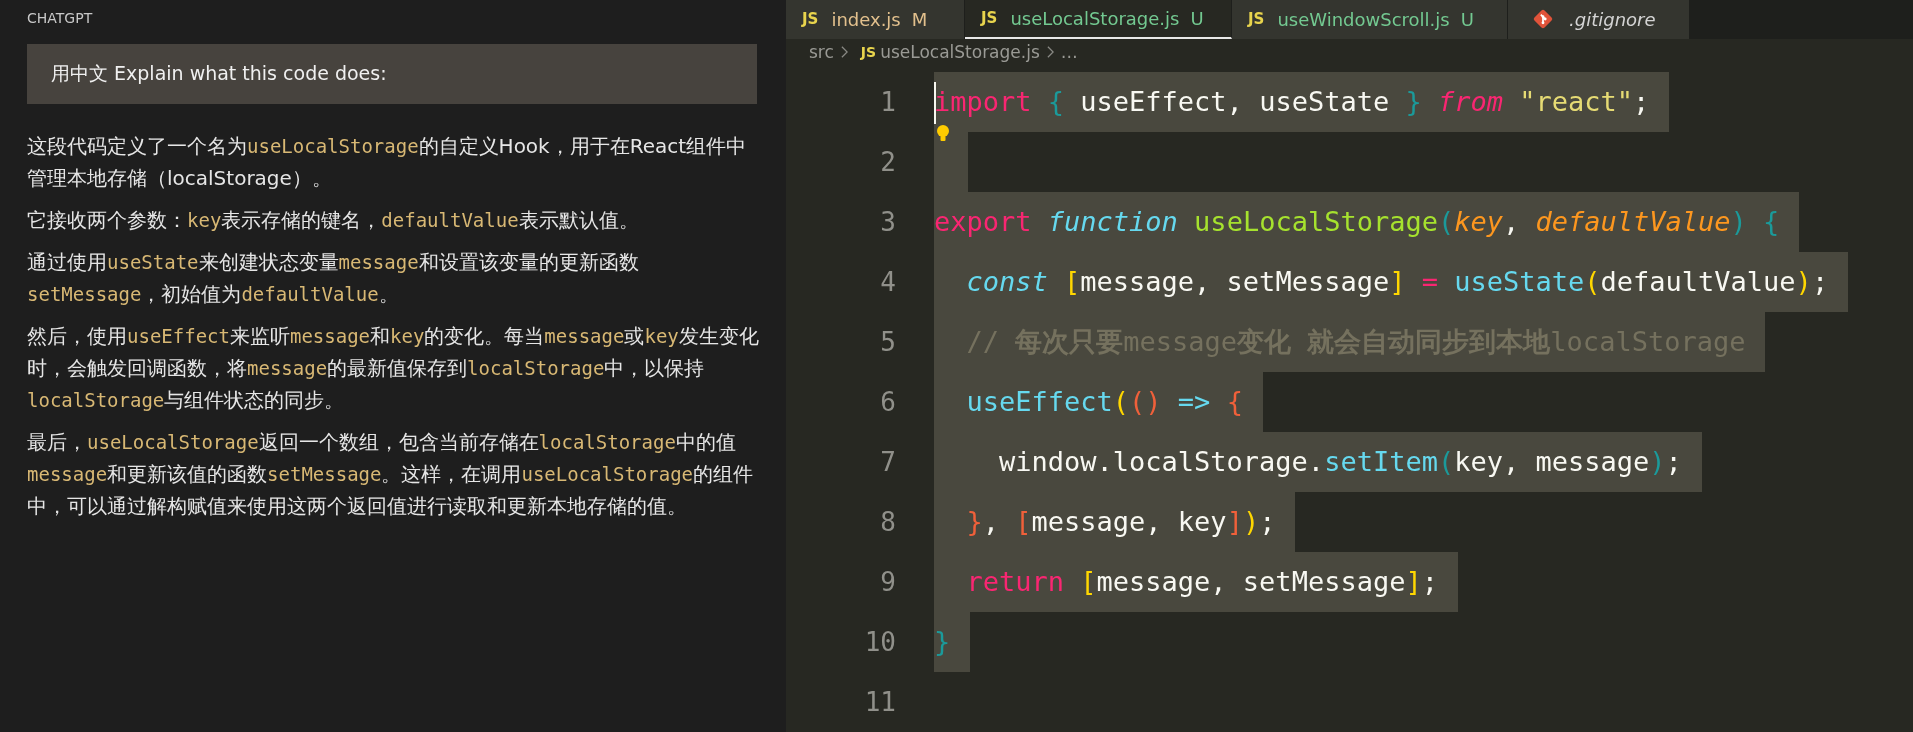 The height and width of the screenshot is (732, 1913). What do you see at coordinates (393, 368) in the screenshot?
I see `answer-paragraph: 然后，使用useEffect来监听message和 key的变化。每当 message或key发生变化时，会触发回调函数，将message的最新值保存到localStorage中，以保持 localStorage与组件状态的同步。` at bounding box center [393, 368].